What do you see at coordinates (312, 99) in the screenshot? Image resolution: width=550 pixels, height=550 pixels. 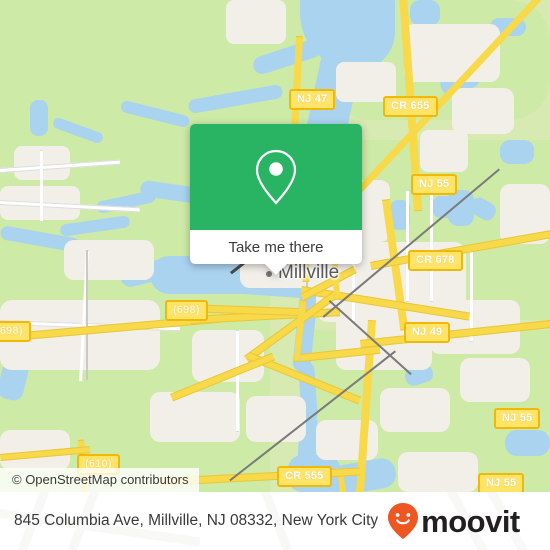 I see `road-shield-nj47: NJ 47` at bounding box center [312, 99].